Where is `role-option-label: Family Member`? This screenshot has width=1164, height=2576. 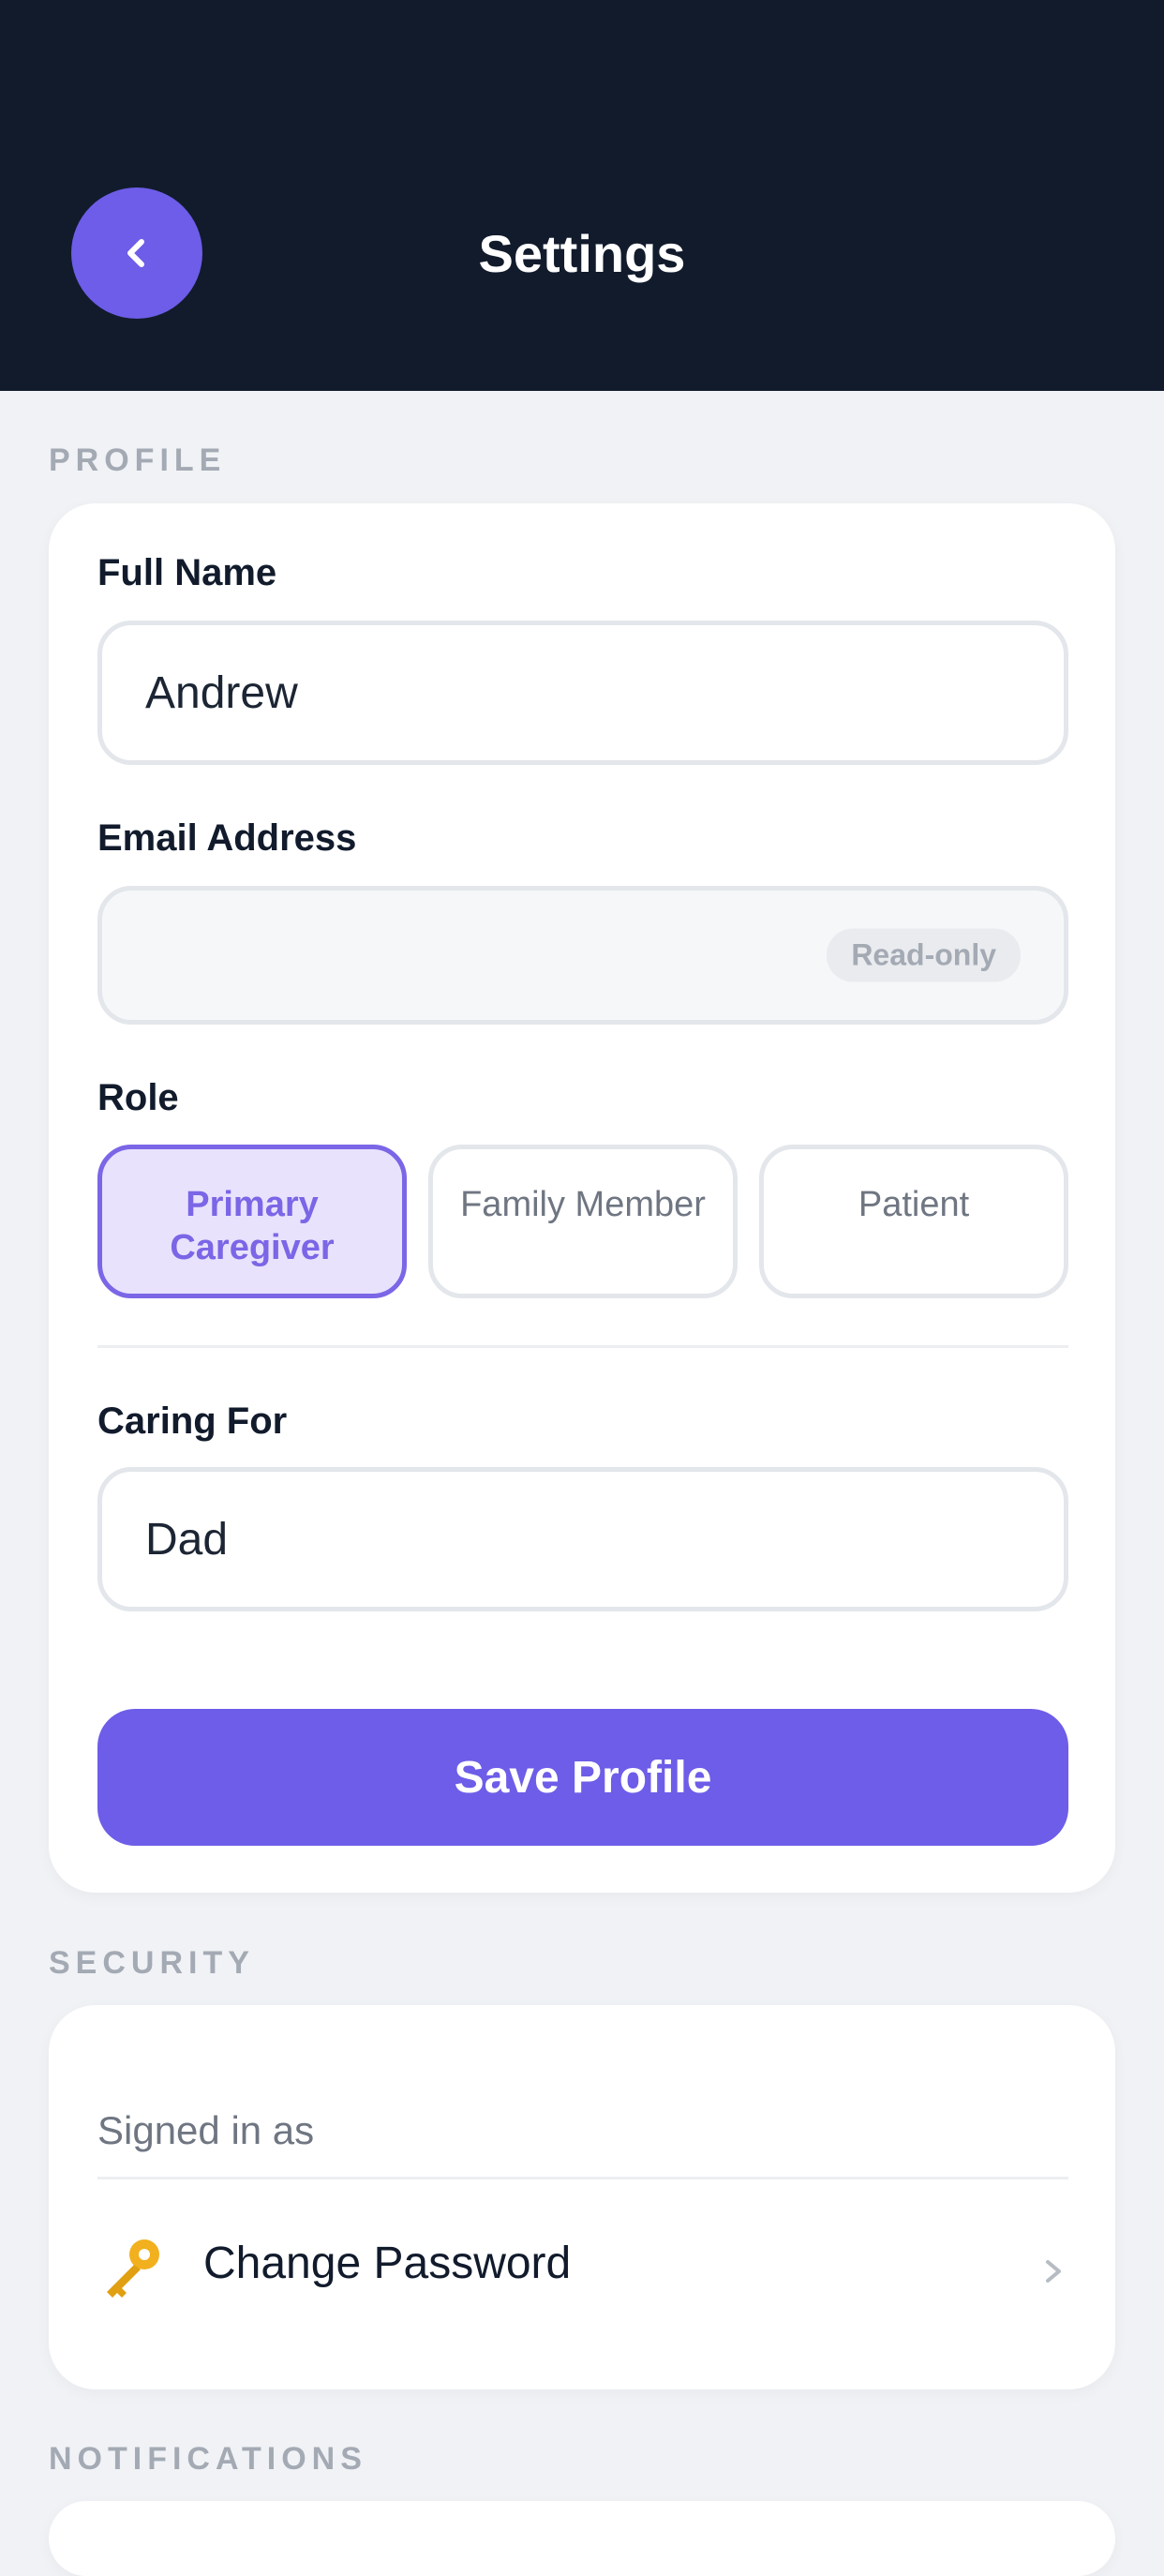
role-option-label: Family Member is located at coordinates (583, 1205).